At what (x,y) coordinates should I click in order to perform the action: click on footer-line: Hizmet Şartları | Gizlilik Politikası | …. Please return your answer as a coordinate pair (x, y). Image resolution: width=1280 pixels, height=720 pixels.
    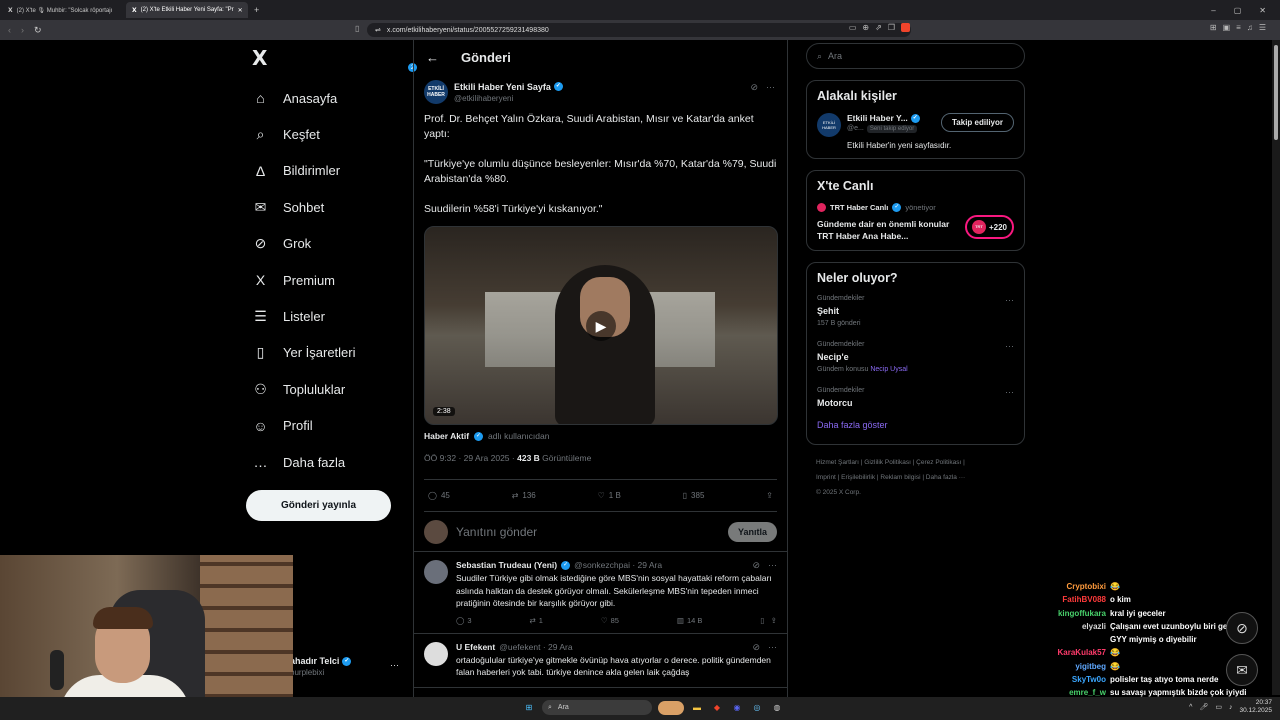
    Looking at the image, I should click on (920, 462).